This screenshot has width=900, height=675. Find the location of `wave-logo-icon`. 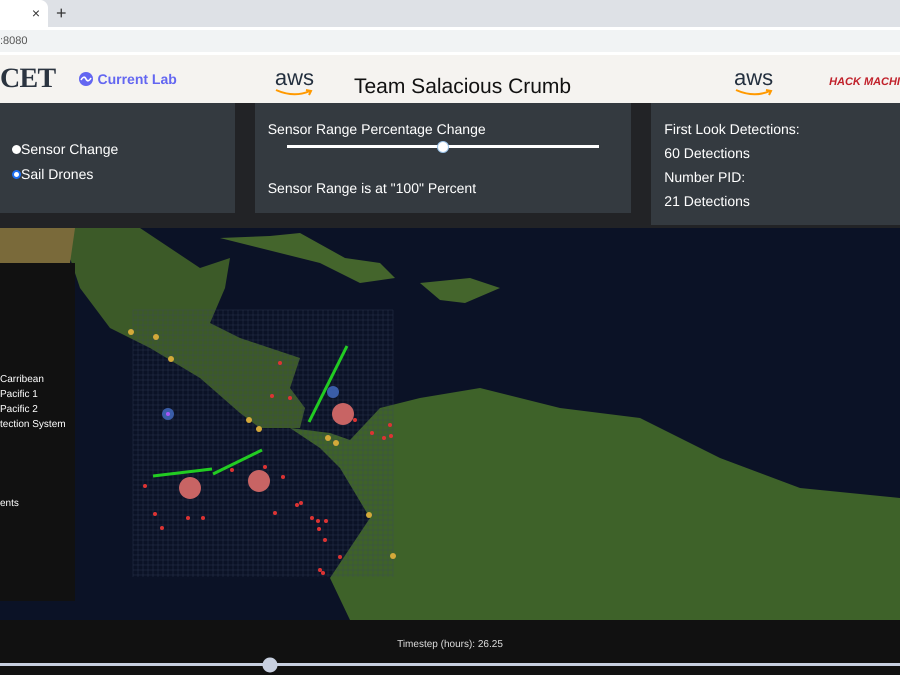

wave-logo-icon is located at coordinates (86, 79).